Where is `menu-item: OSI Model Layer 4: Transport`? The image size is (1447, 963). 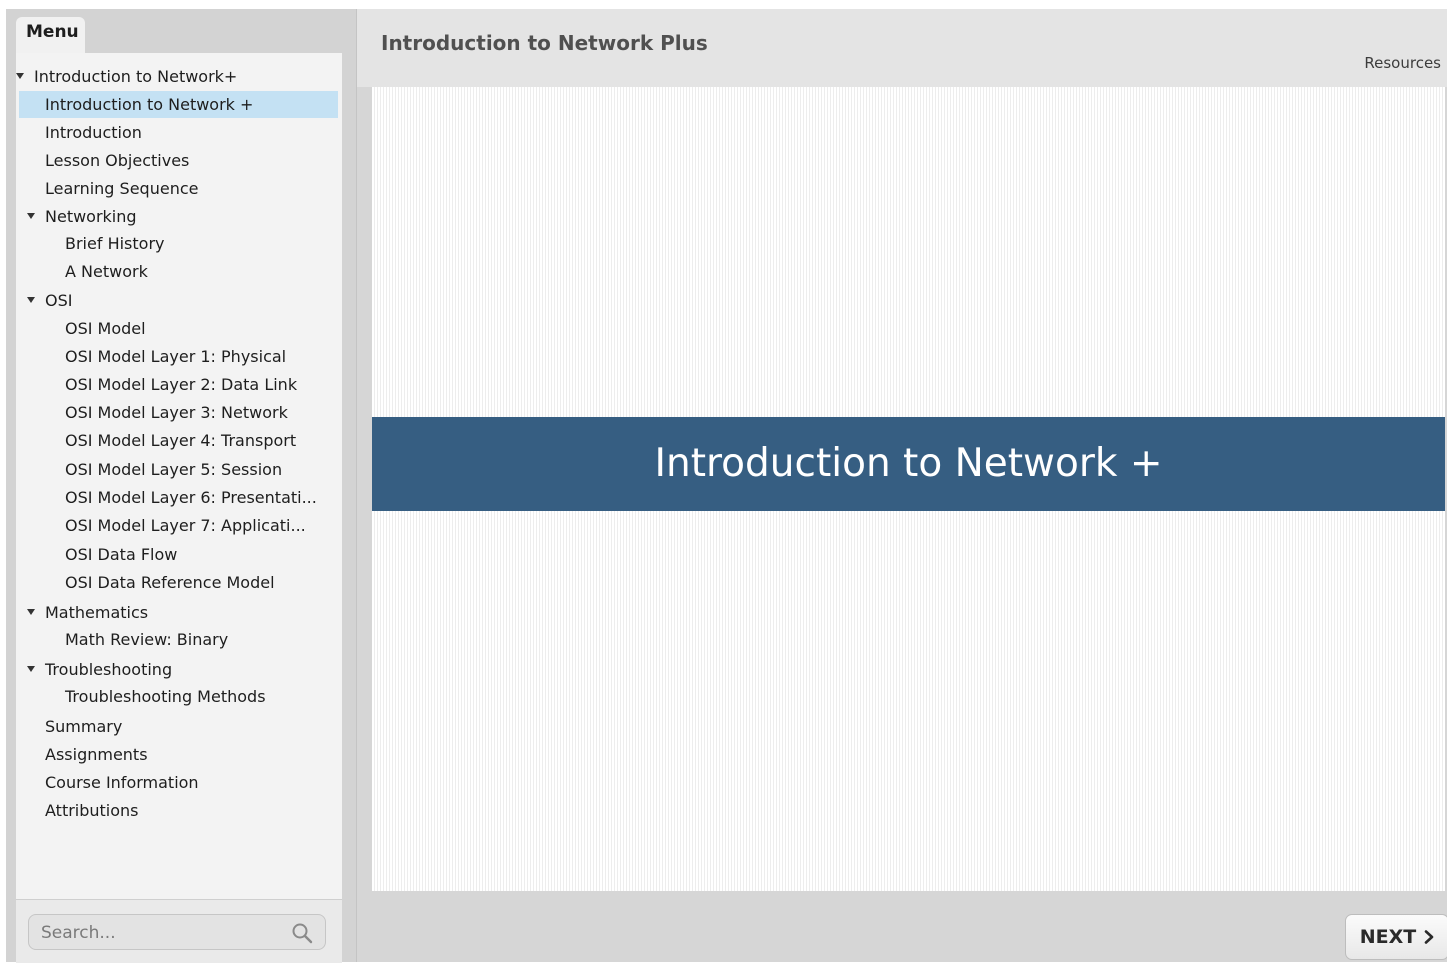
menu-item: OSI Model Layer 4: Transport is located at coordinates (179, 440).